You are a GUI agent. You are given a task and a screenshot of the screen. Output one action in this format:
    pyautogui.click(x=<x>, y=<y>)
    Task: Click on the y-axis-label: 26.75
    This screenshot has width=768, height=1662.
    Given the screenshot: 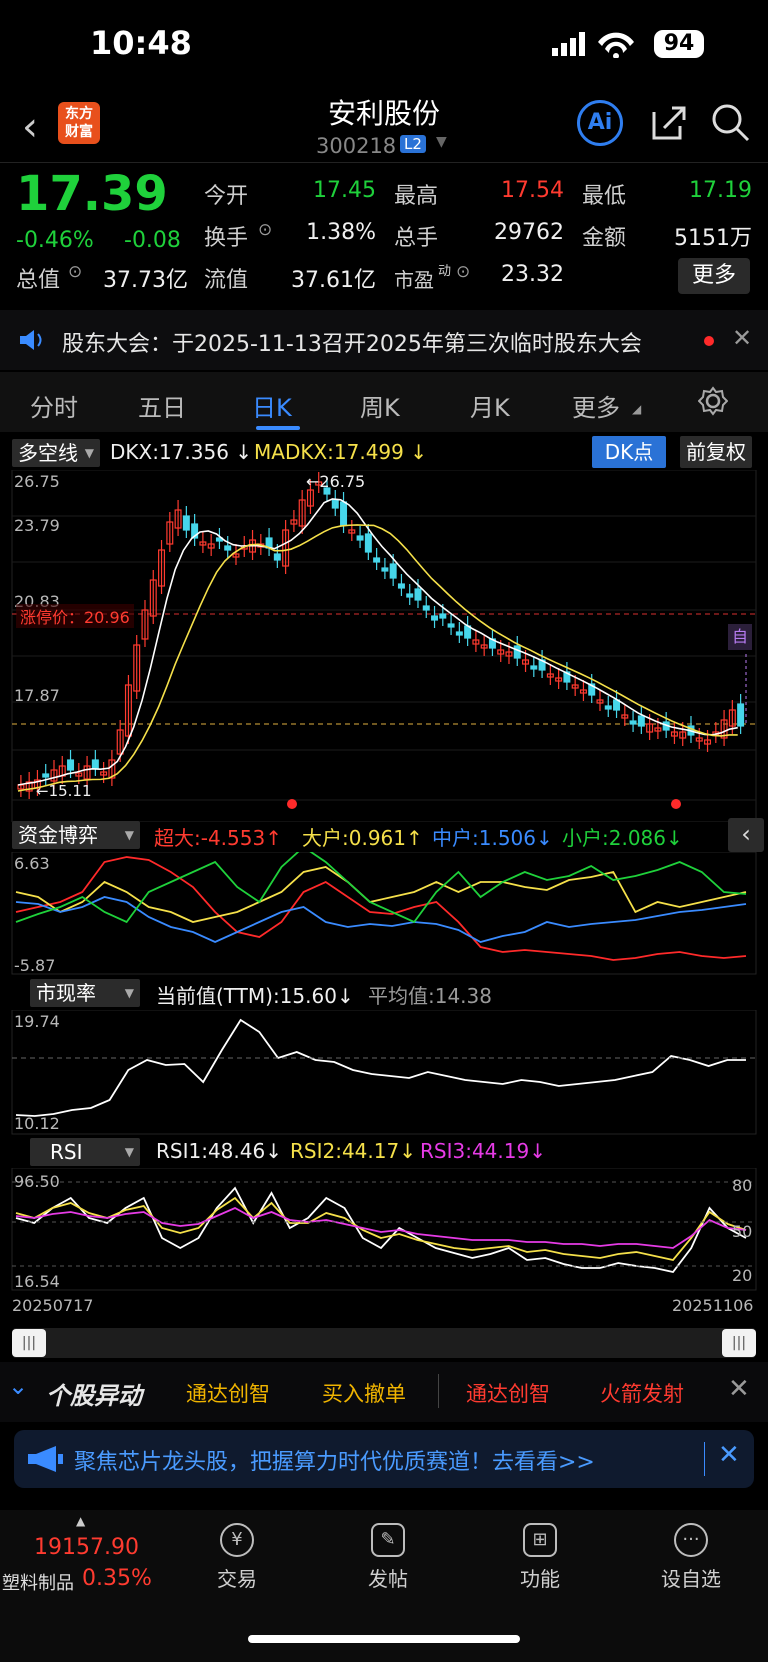 What is the action you would take?
    pyautogui.click(x=37, y=481)
    